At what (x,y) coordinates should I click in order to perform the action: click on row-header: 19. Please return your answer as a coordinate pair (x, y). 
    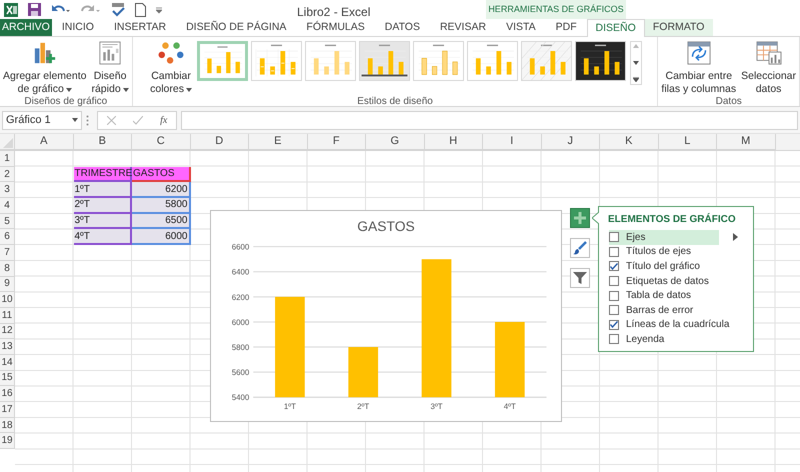
    Looking at the image, I should click on (7, 441).